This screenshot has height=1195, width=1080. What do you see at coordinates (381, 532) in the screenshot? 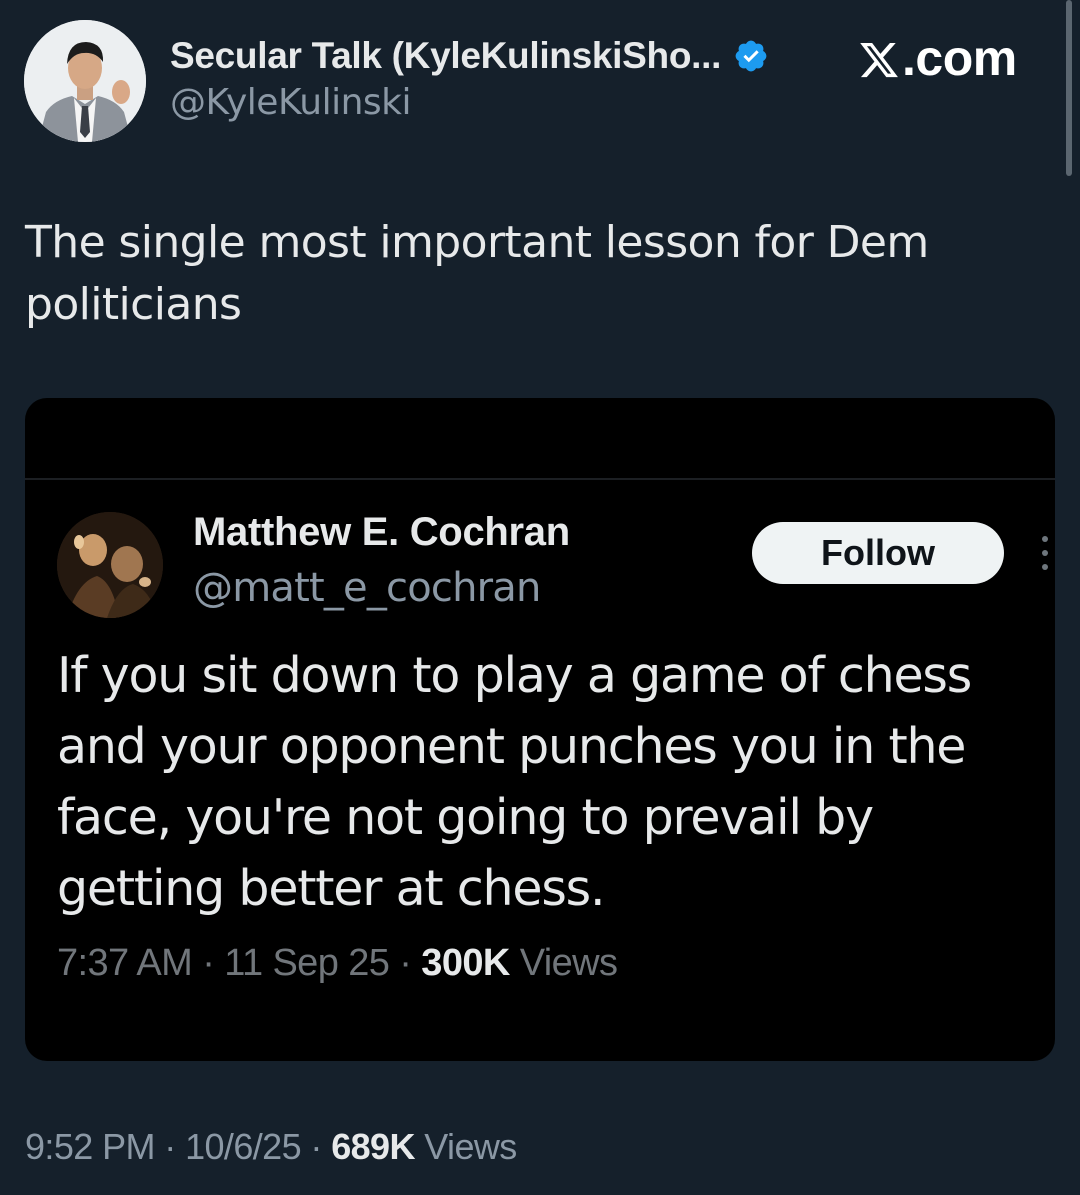
I see `embedded-author-name: Matthew E. Cochran` at bounding box center [381, 532].